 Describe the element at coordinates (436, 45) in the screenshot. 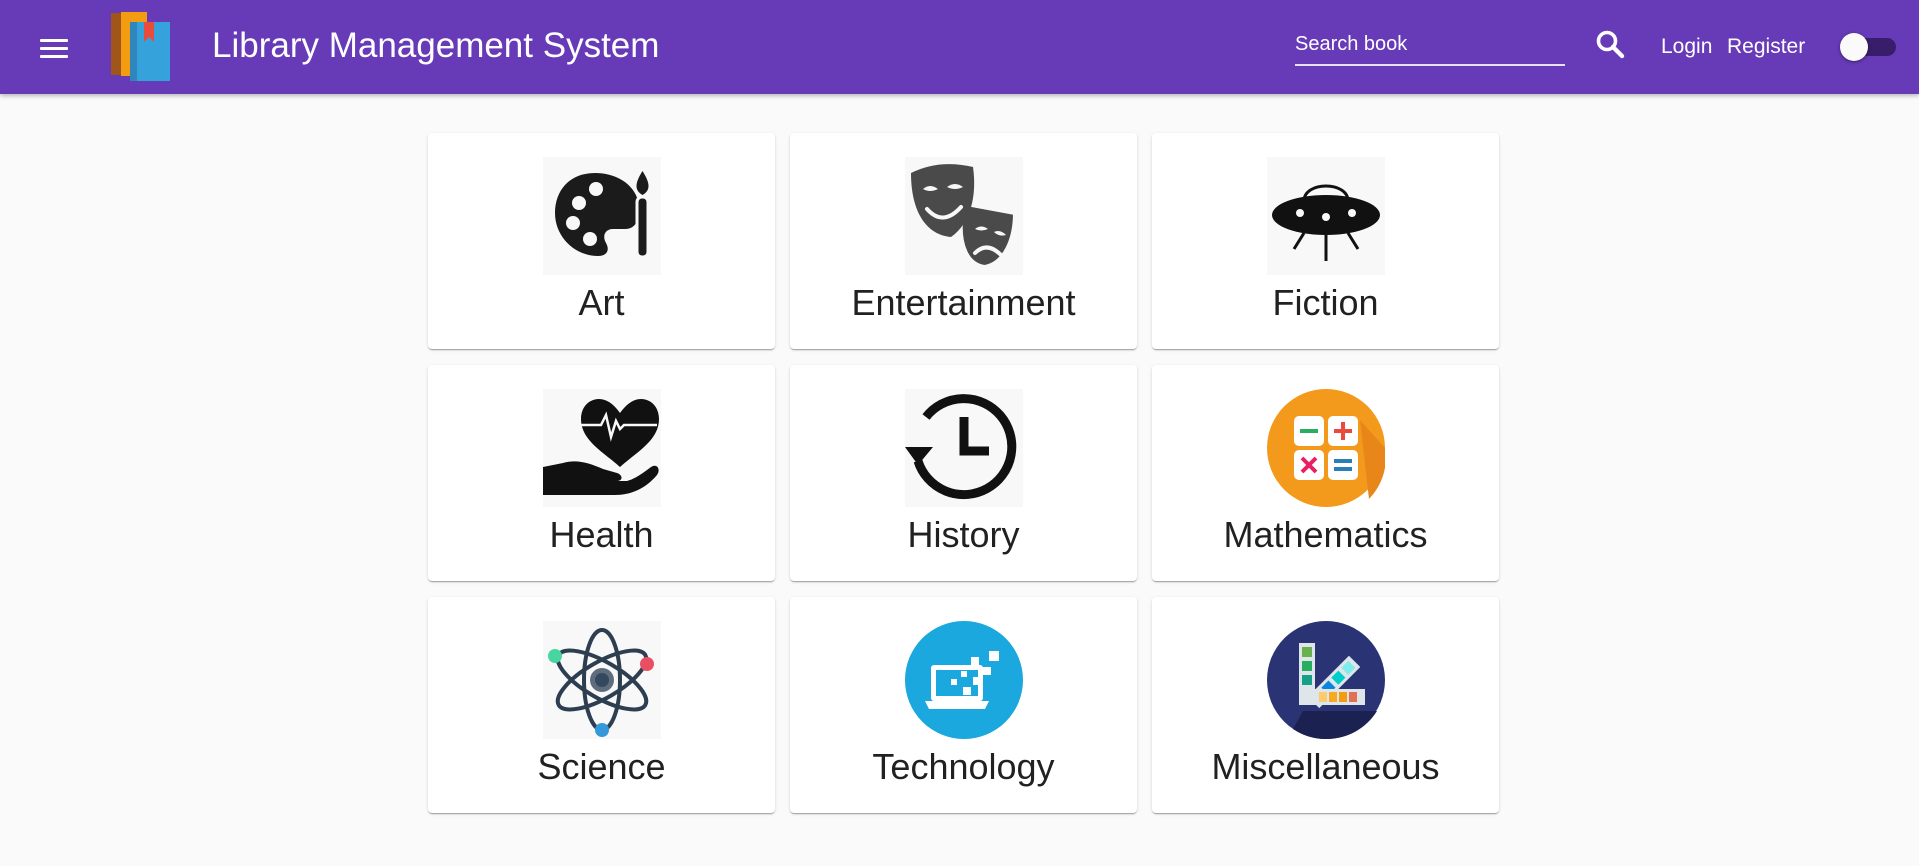

I see `app-title: Library Management System` at that location.